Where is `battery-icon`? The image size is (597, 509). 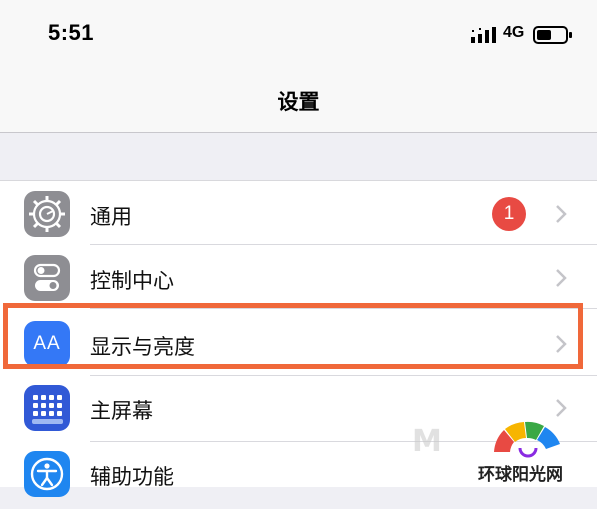
battery-icon is located at coordinates (552, 35).